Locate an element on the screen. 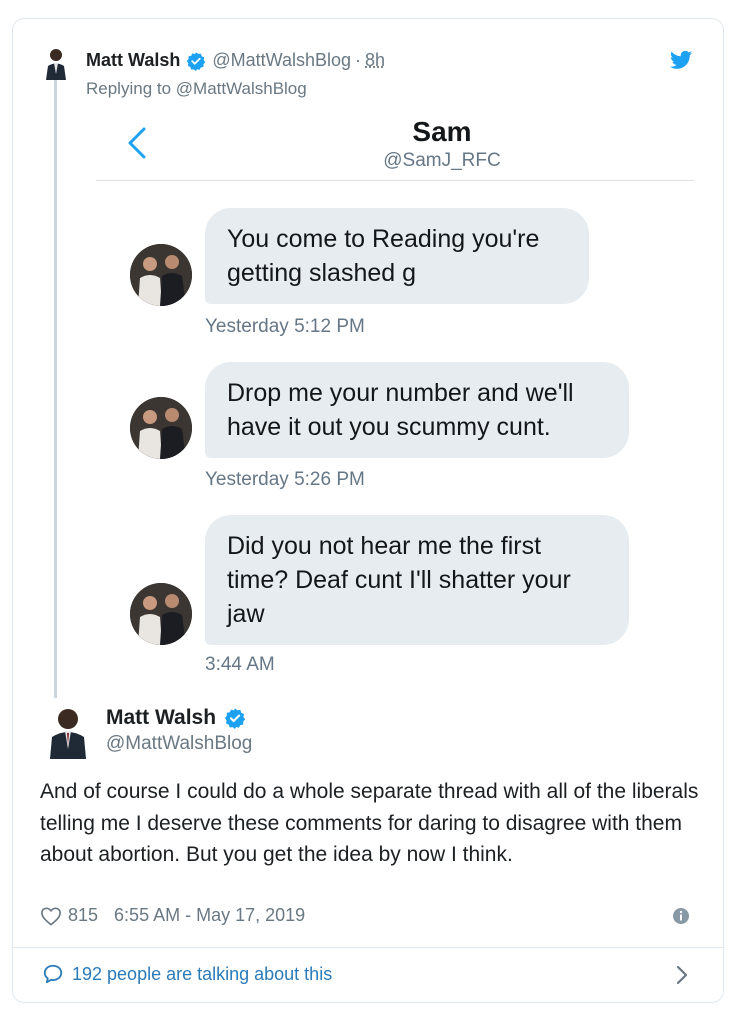 Image resolution: width=736 pixels, height=1015 pixels. message-line: jaw is located at coordinates (246, 614).